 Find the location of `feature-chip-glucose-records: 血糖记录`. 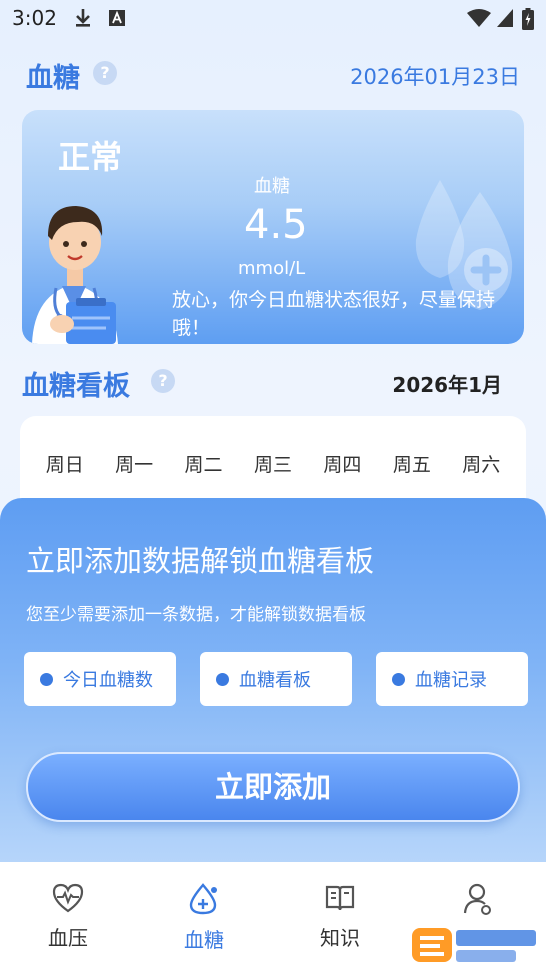

feature-chip-glucose-records: 血糖记录 is located at coordinates (452, 679).